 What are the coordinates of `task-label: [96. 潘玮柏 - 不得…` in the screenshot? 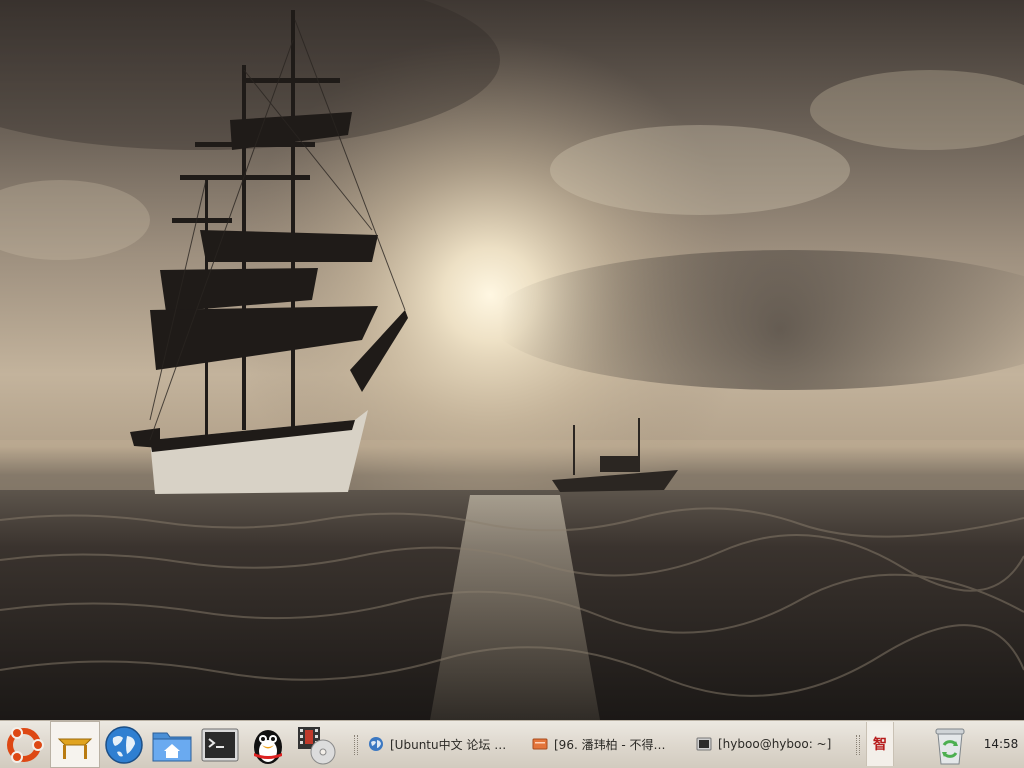 It's located at (610, 744).